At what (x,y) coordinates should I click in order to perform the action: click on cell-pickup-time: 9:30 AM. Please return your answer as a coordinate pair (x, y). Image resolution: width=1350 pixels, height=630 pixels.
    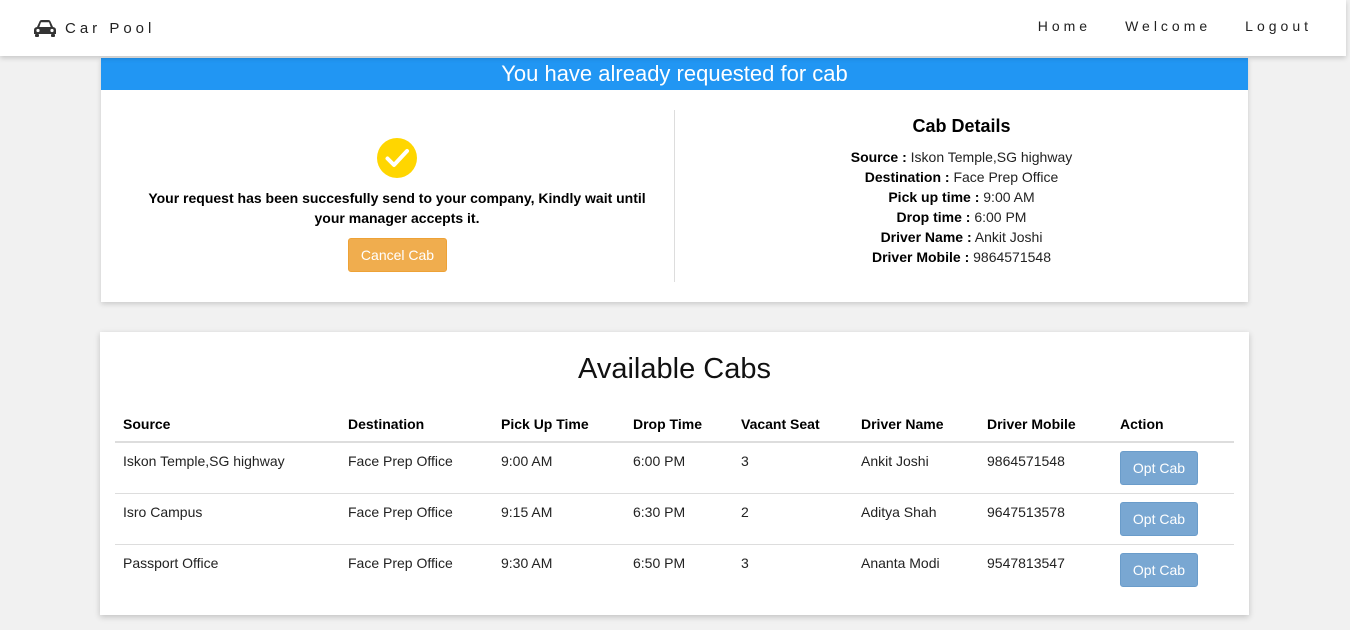
    Looking at the image, I should click on (527, 562).